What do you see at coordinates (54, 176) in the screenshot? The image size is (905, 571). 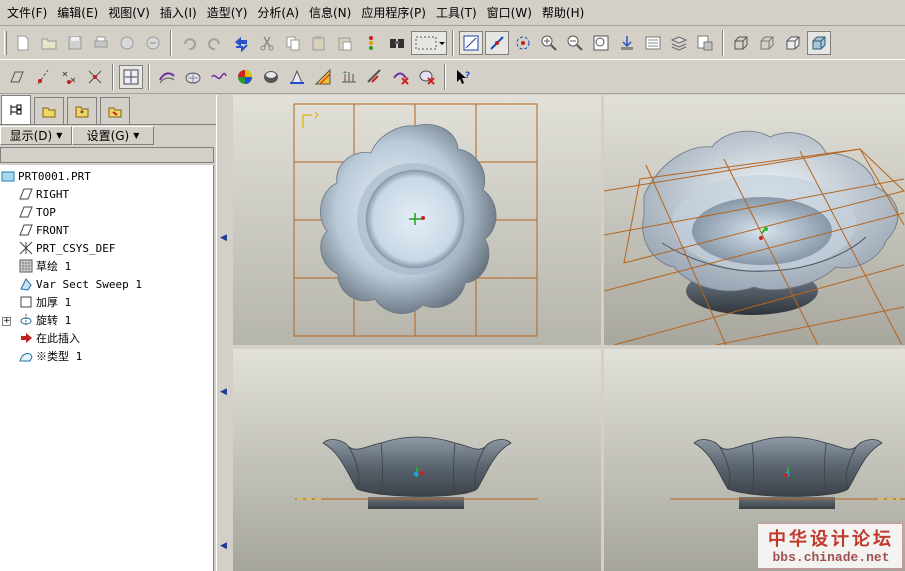 I see `tree-item-label: PRT0001.PRT` at bounding box center [54, 176].